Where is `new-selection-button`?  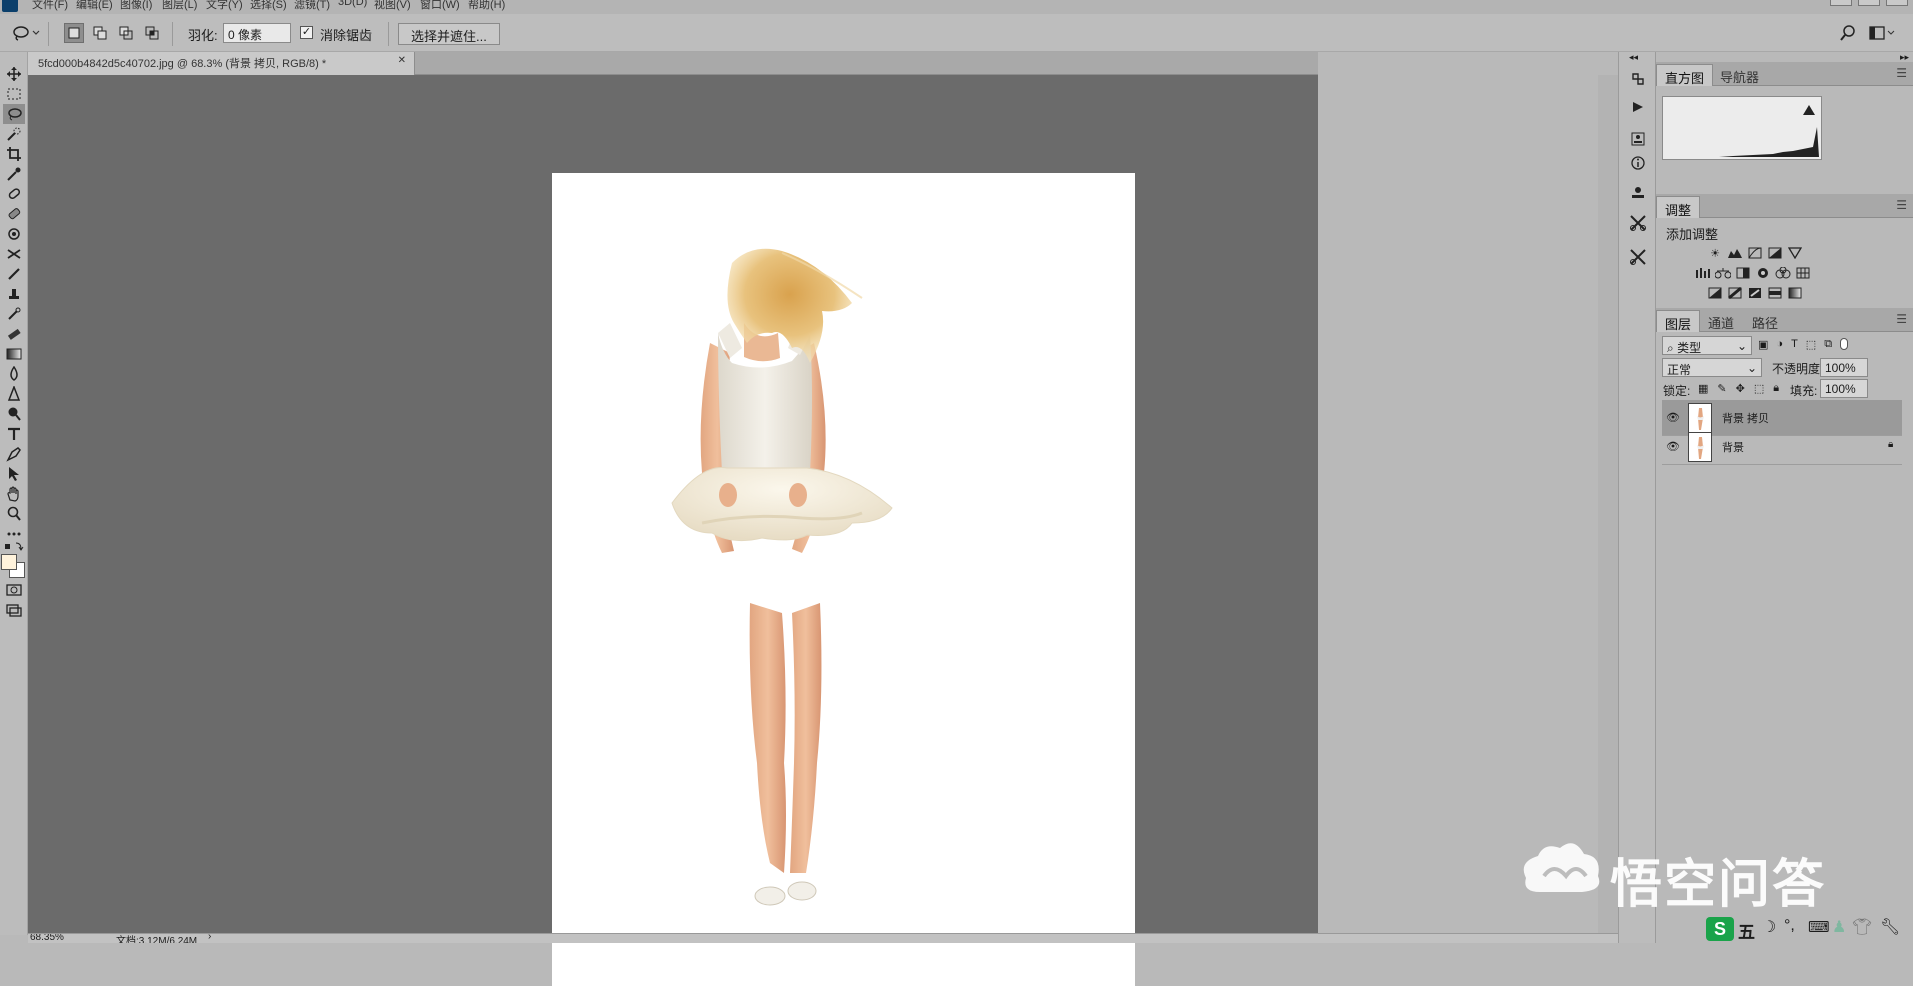 new-selection-button is located at coordinates (74, 33).